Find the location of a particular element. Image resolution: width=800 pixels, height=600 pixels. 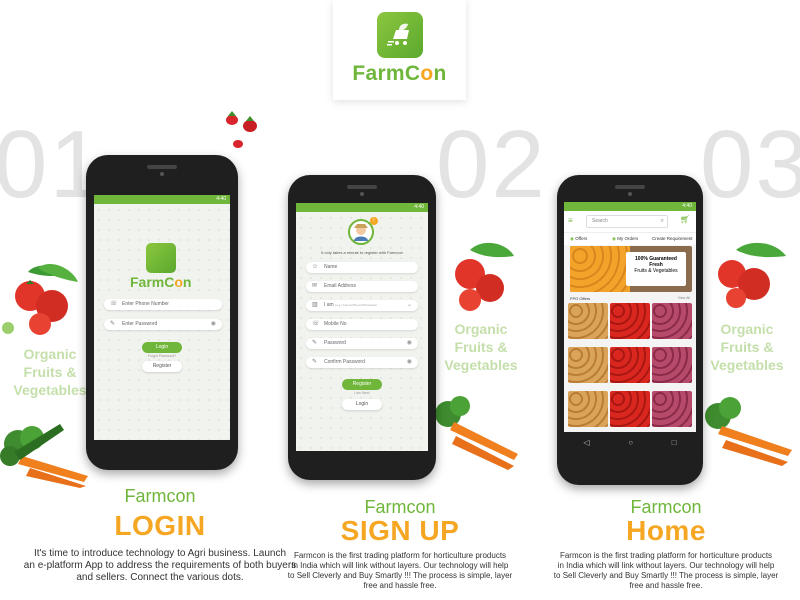

step-1-title: LOGIN is located at coordinates (160, 525).